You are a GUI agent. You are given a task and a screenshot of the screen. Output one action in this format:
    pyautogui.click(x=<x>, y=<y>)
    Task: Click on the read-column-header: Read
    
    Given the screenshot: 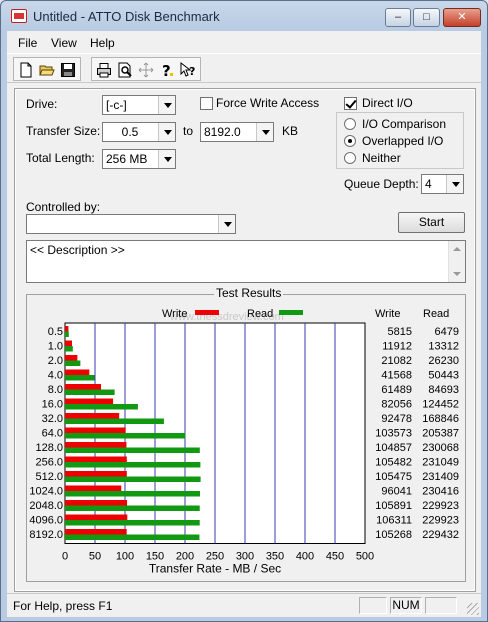 What is the action you would take?
    pyautogui.click(x=436, y=314)
    